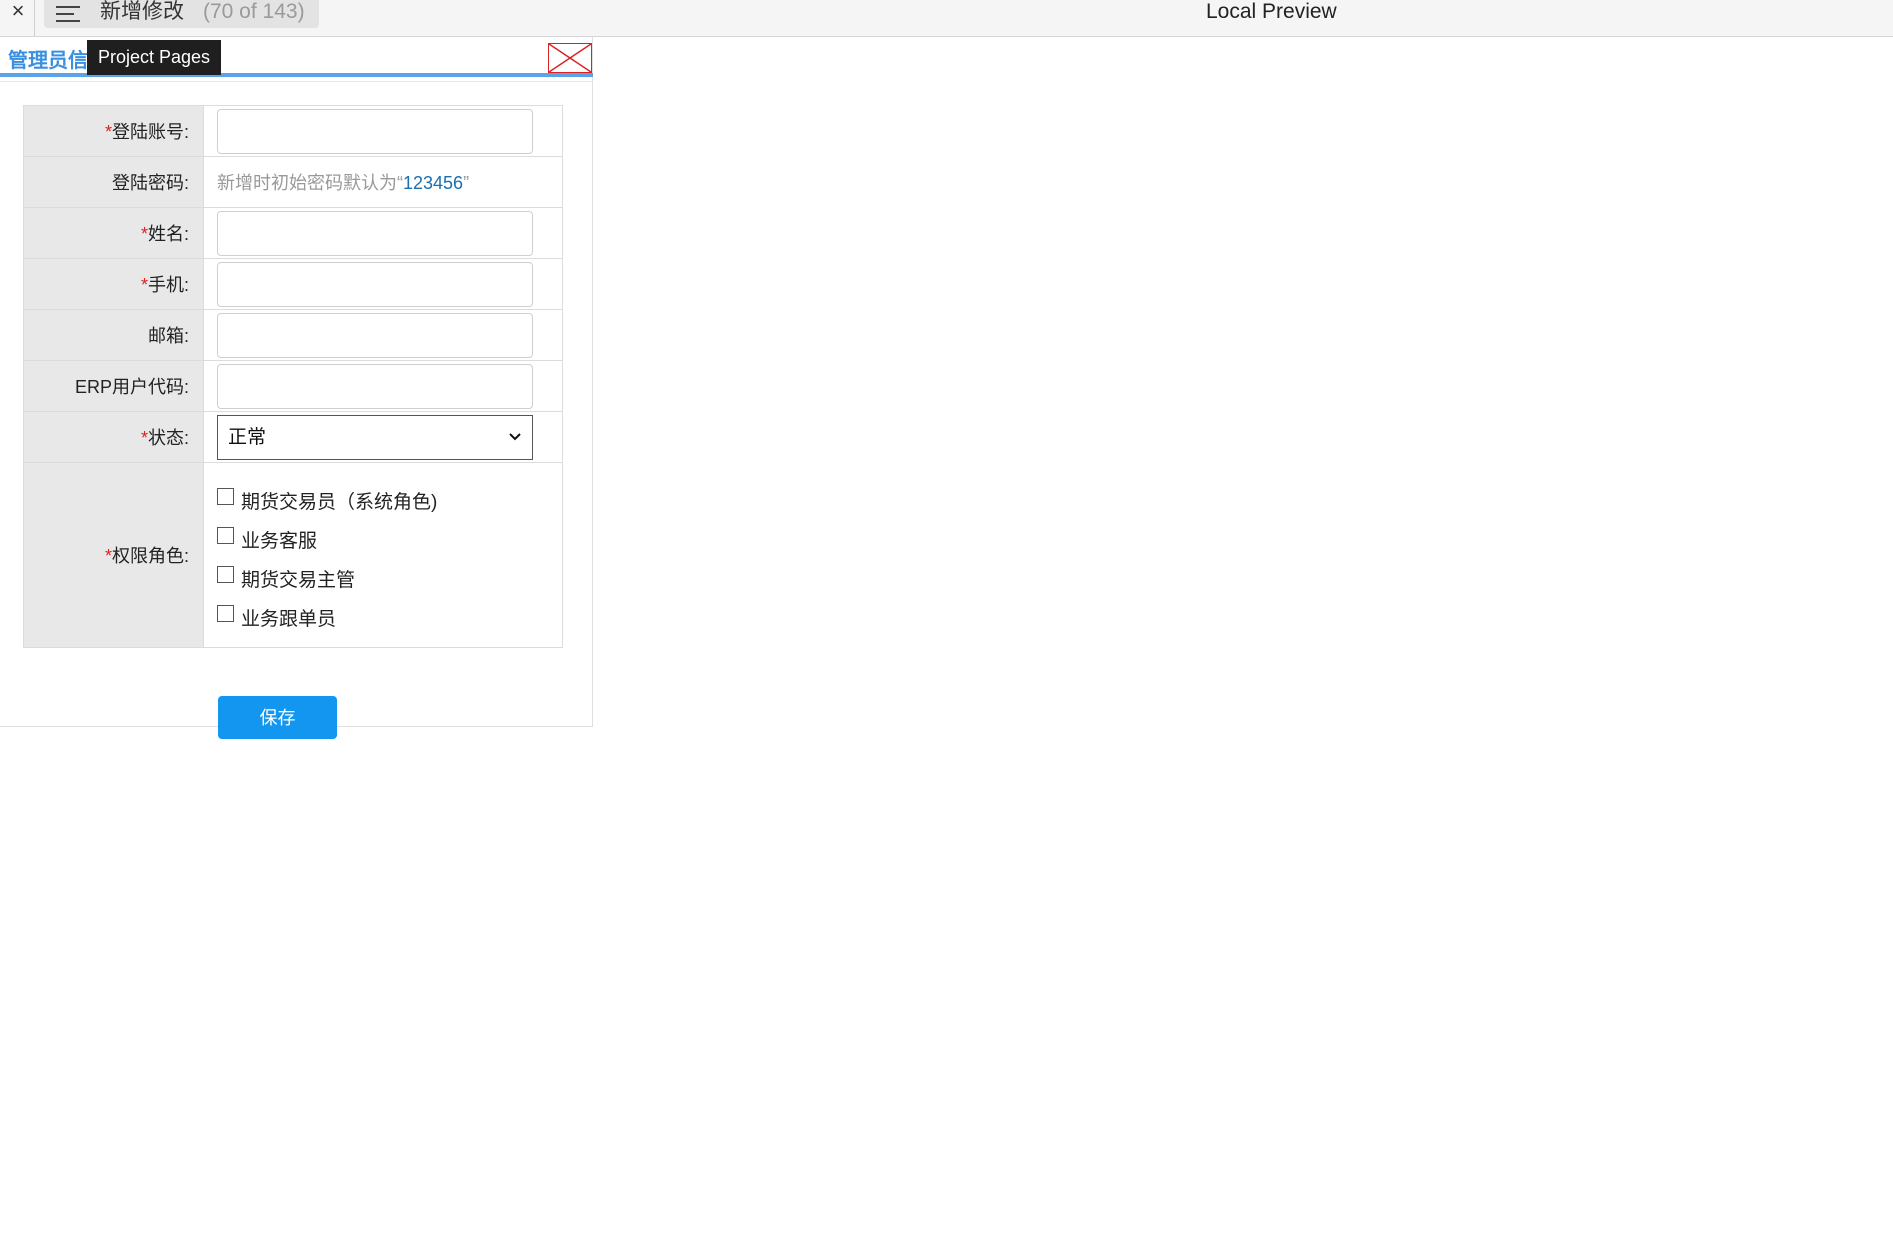 Image resolution: width=1893 pixels, height=1245 pixels. I want to click on field-label: ERP用户代码:, so click(113, 386).